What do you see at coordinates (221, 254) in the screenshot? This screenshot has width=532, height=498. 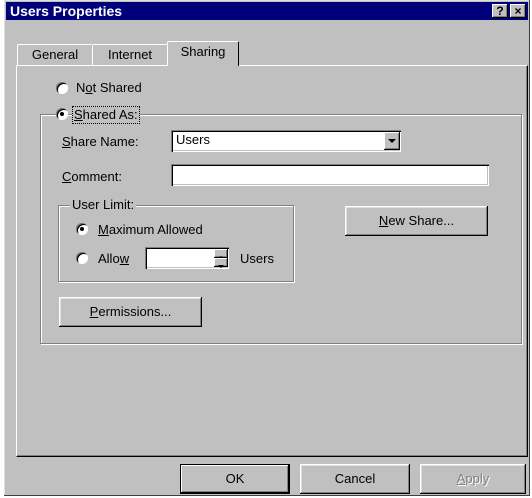 I see `spinner-up-button` at bounding box center [221, 254].